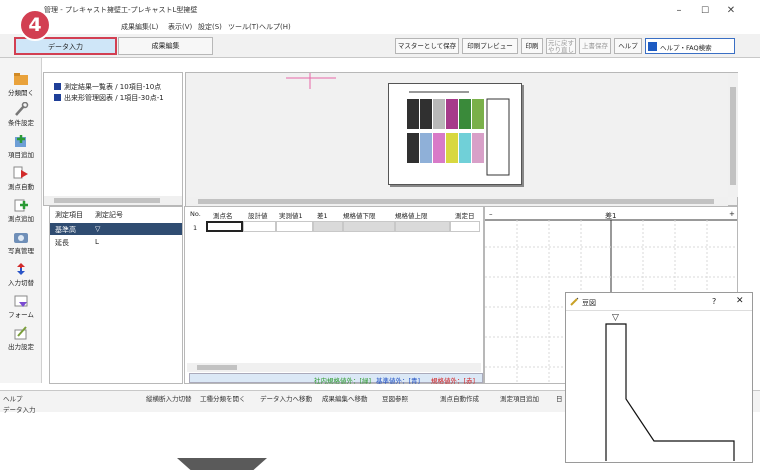  Describe the element at coordinates (22, 109) in the screenshot. I see `wrench-icon` at that location.